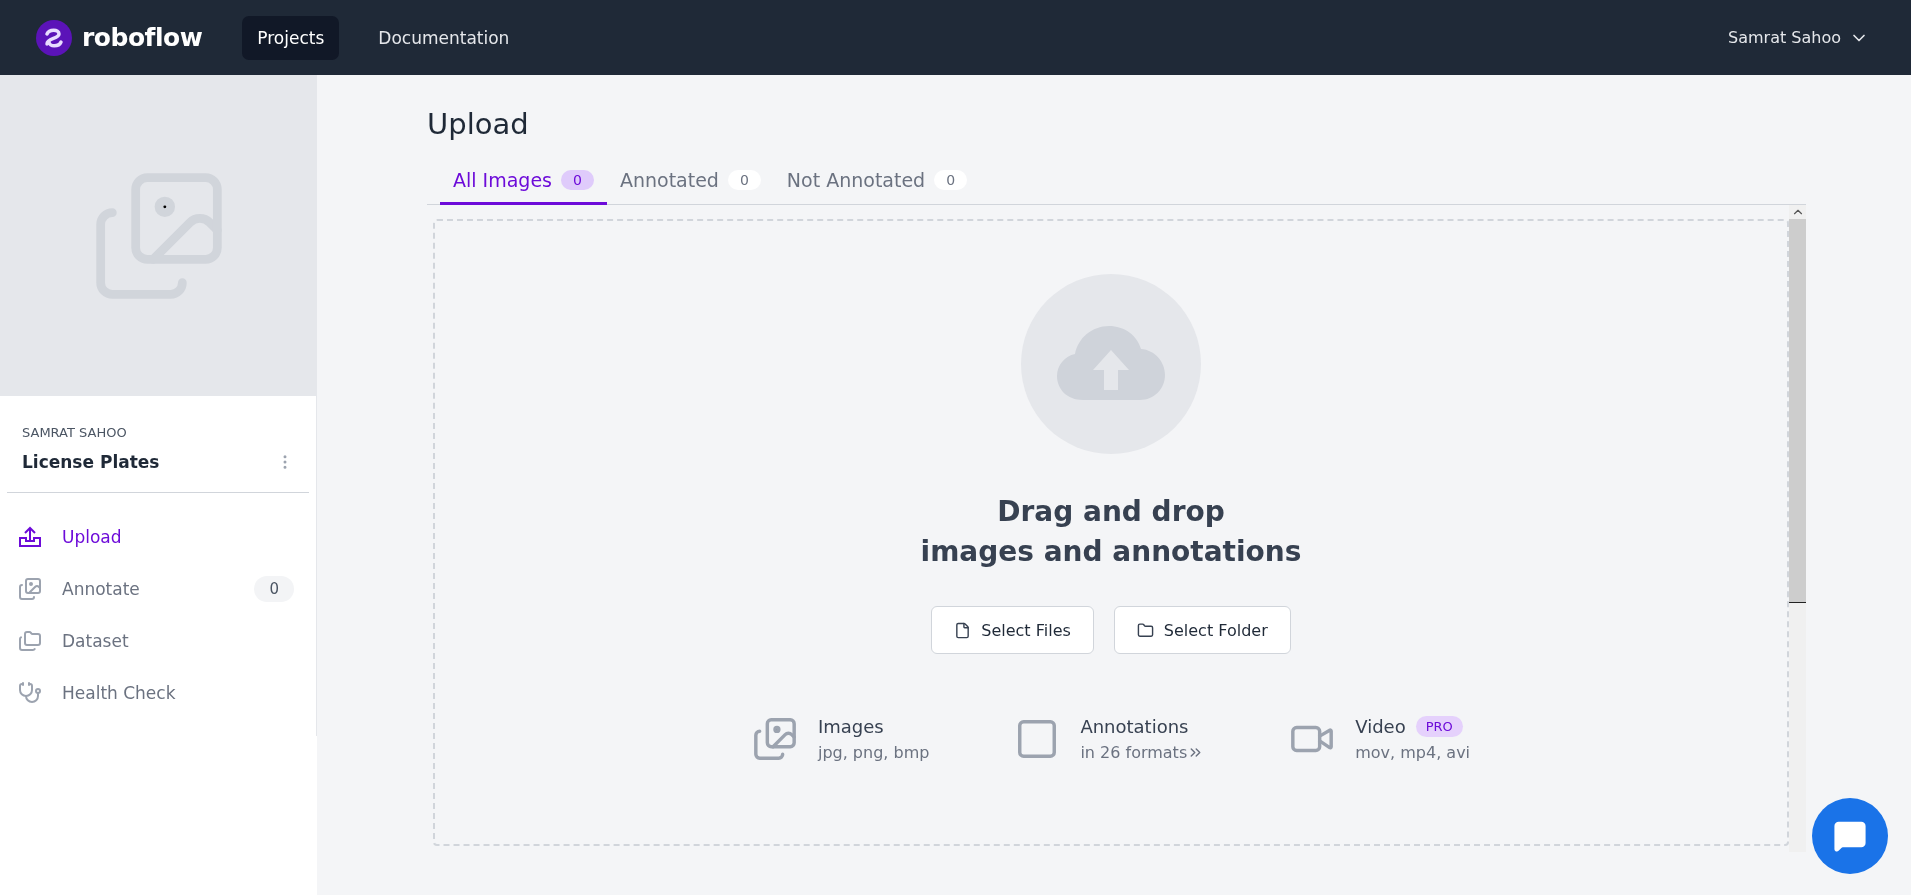  I want to click on sidebar-item: Dataset, so click(158, 641).